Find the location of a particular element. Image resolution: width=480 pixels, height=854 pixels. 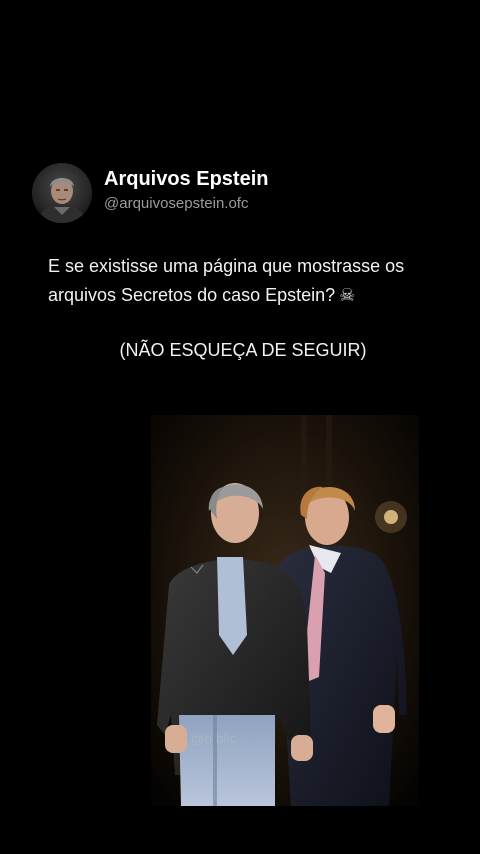

skull-crossbones-icon: ☠ is located at coordinates (347, 295).